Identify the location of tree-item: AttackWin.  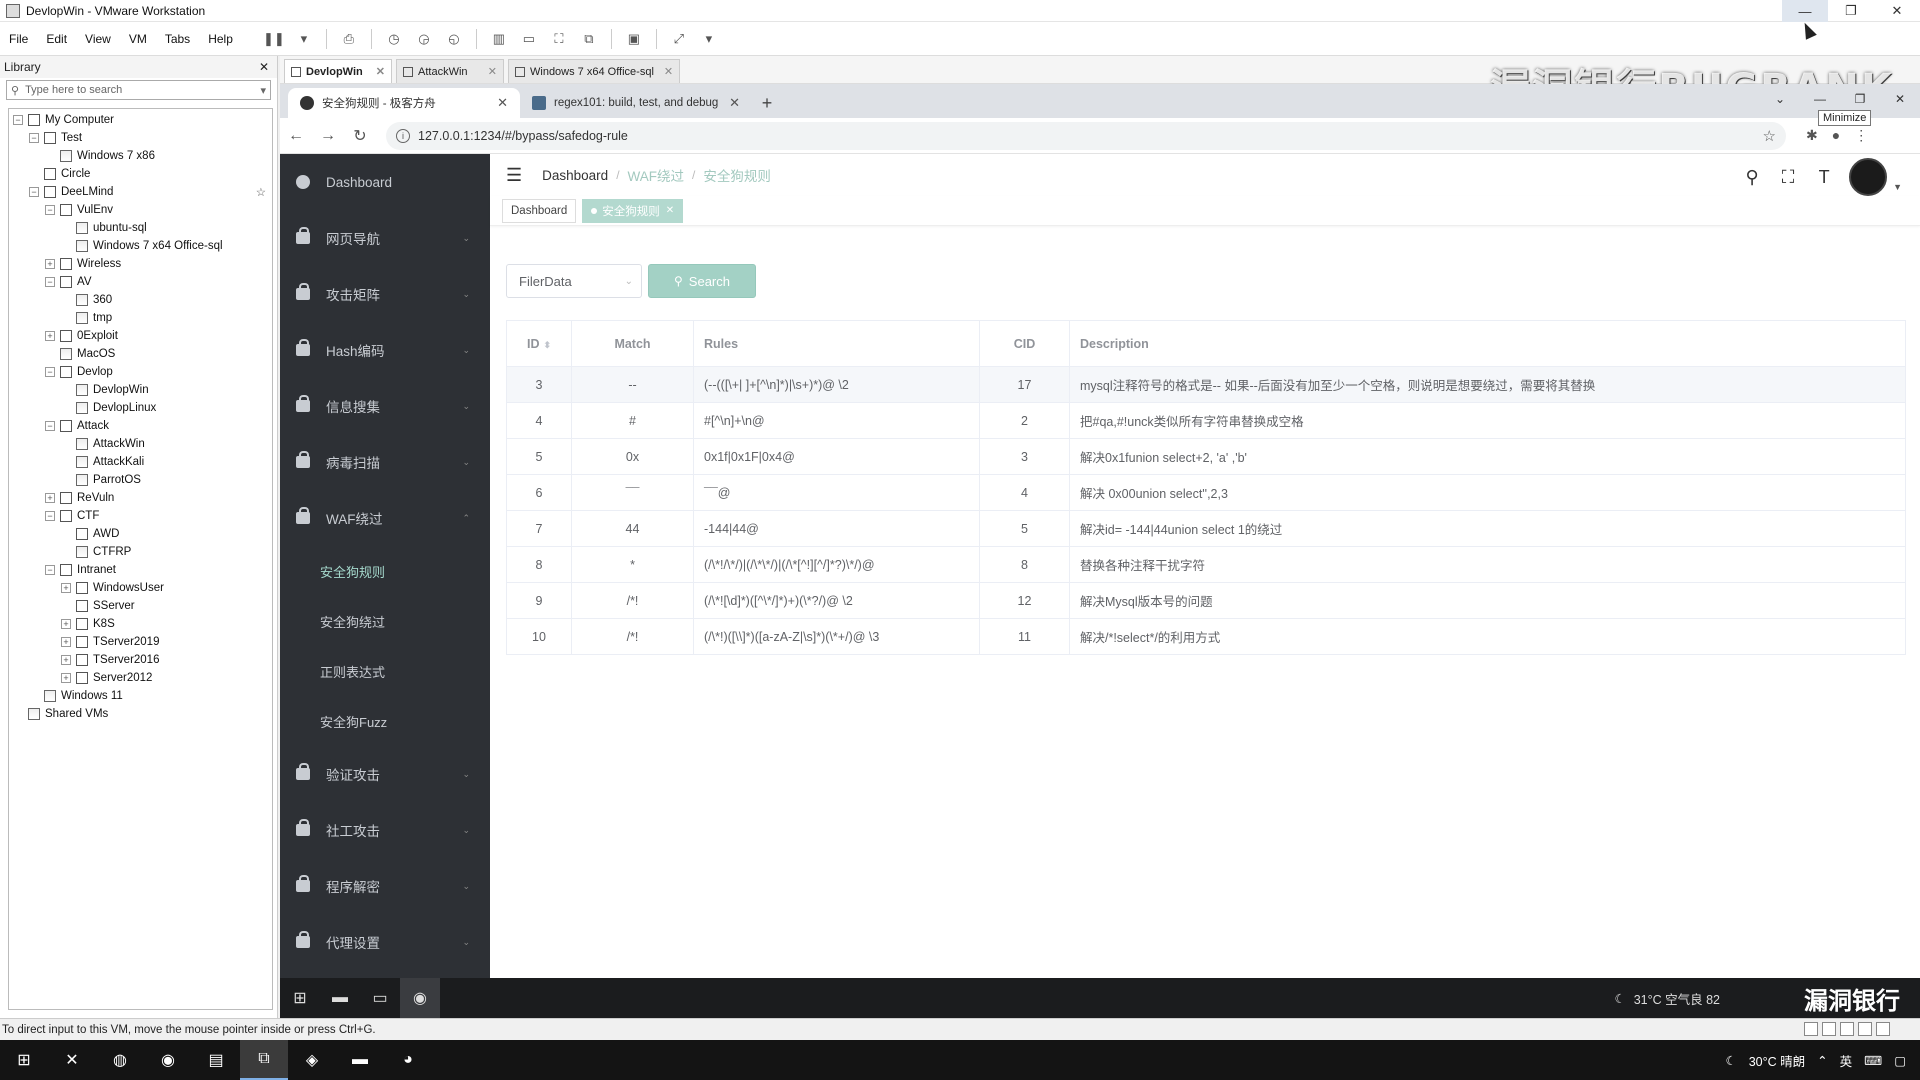
(140, 444).